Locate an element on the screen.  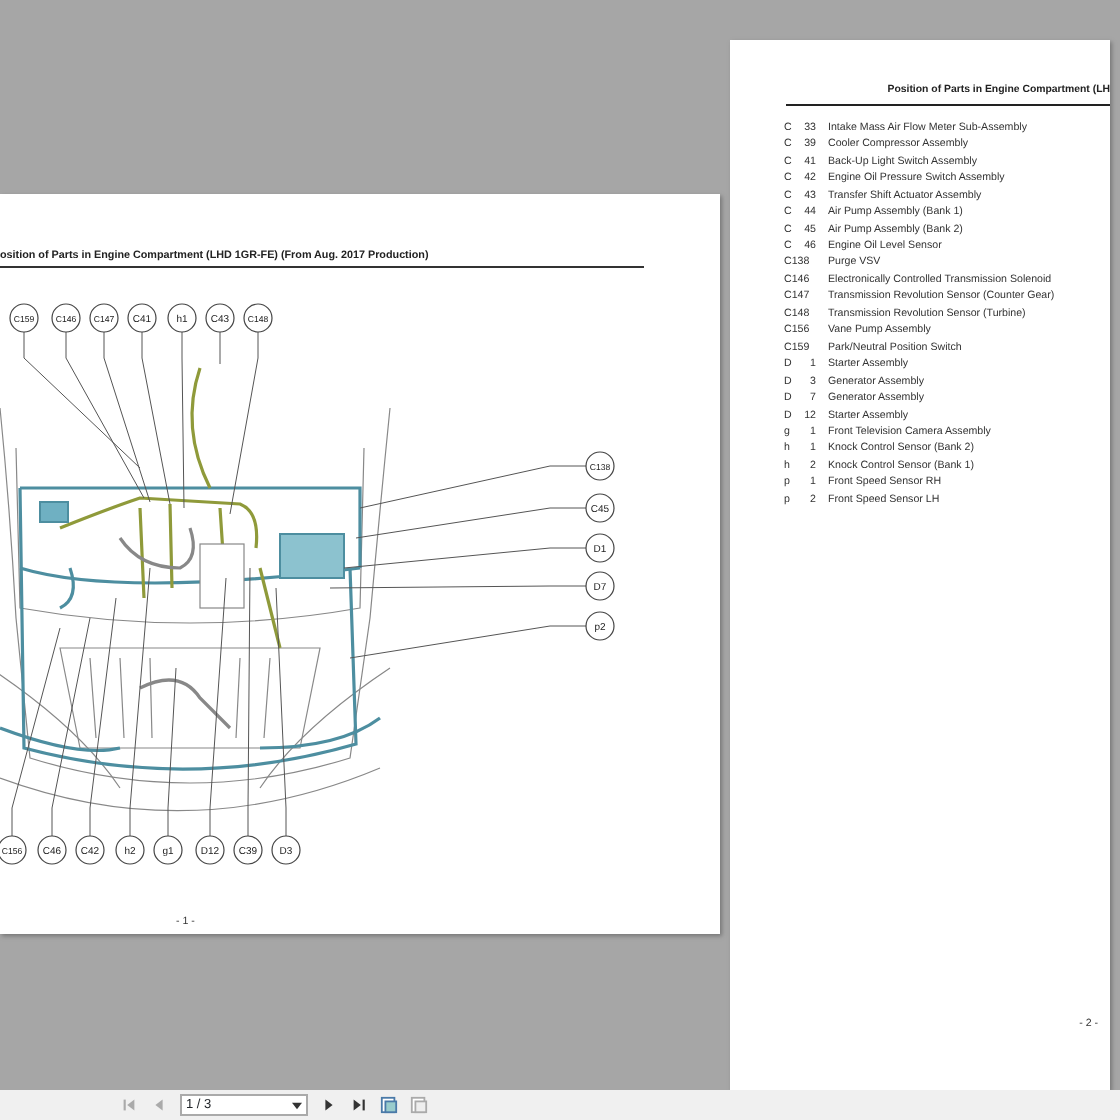
leader-line is located at coordinates (220, 348).